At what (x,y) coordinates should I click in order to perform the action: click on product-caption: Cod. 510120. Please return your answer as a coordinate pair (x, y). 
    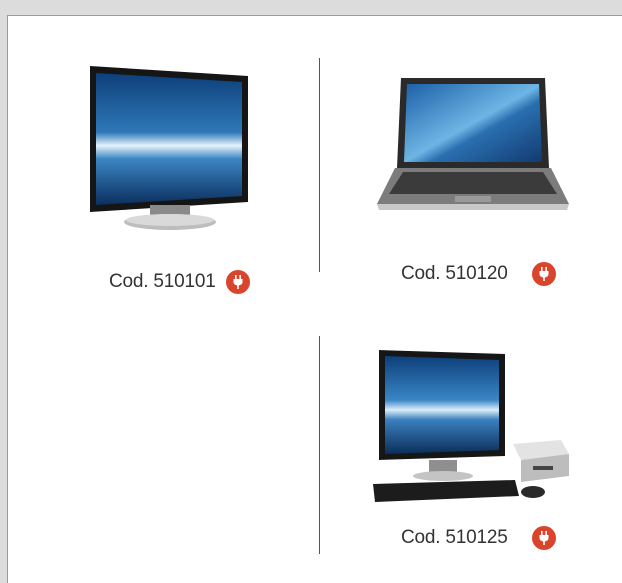
    Looking at the image, I should click on (478, 274).